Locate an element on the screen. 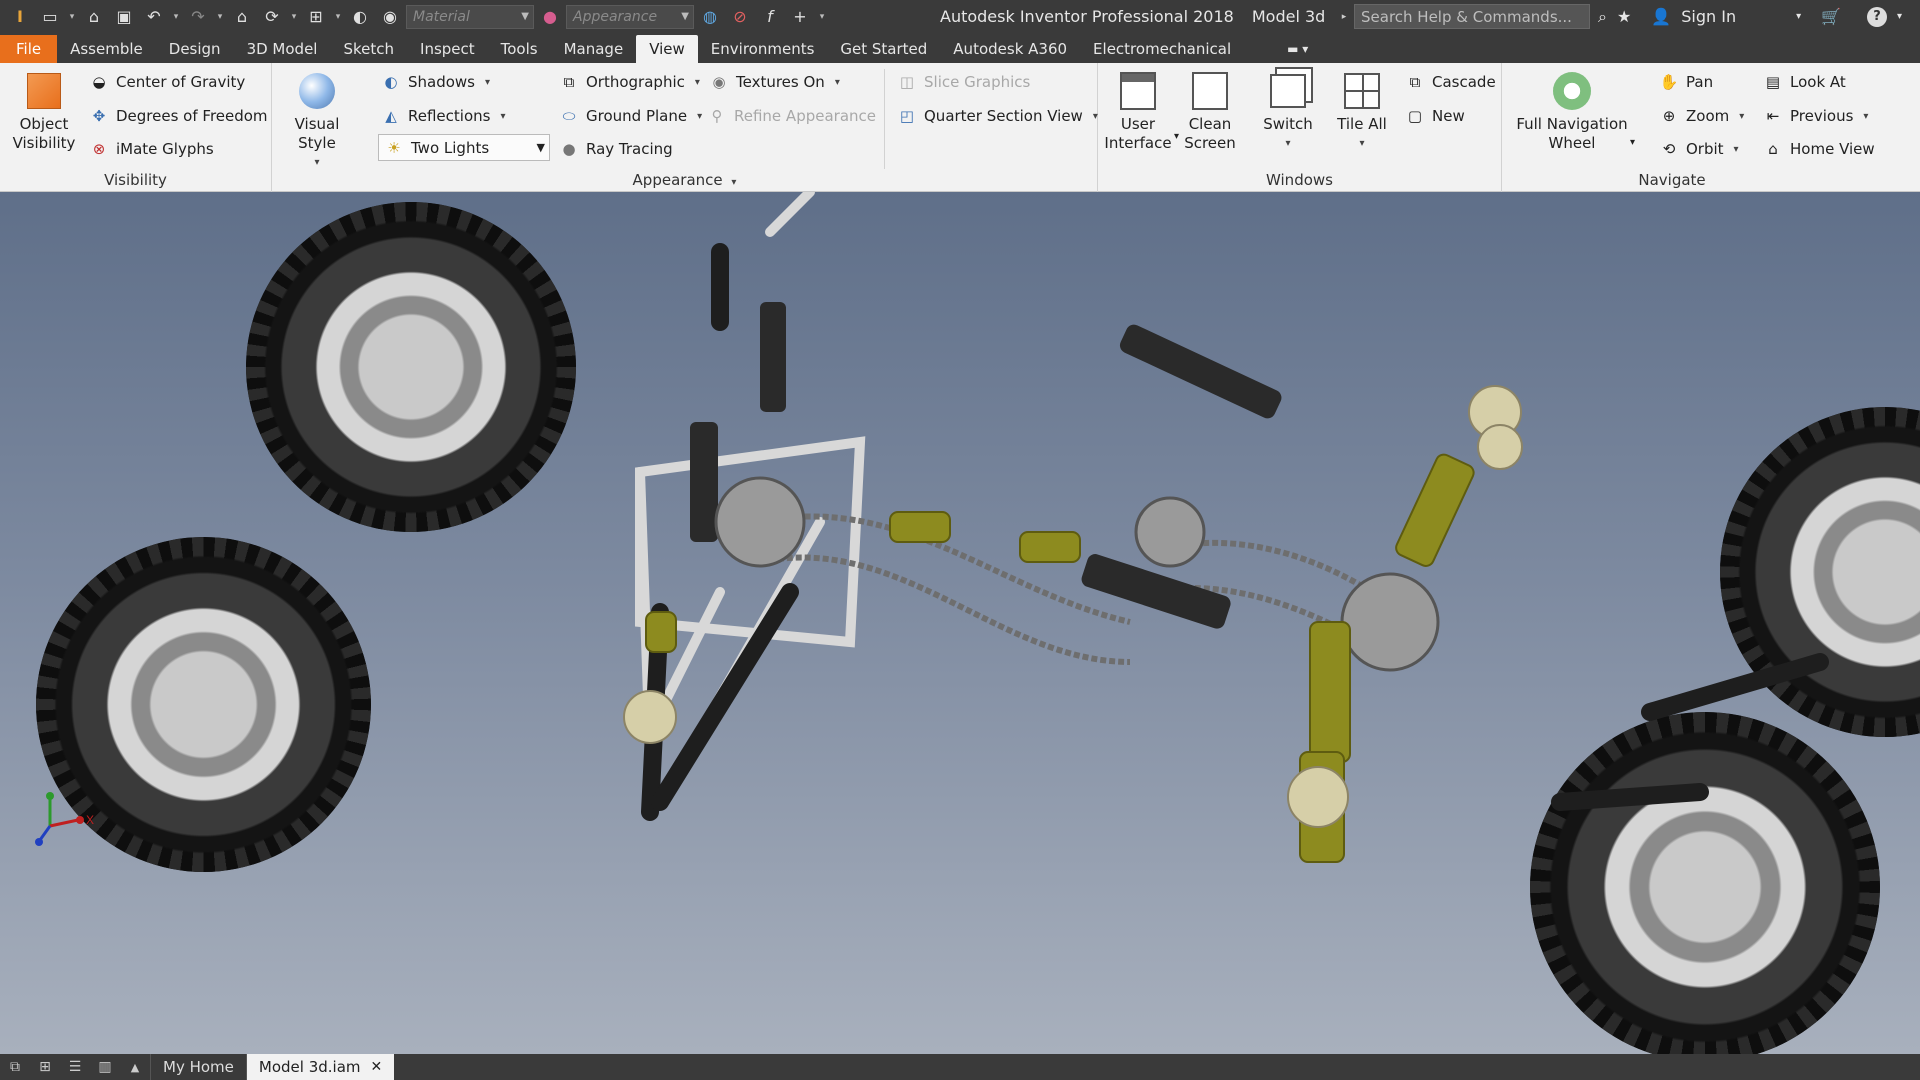  tab-3d-model: 3D Model is located at coordinates (282, 49).